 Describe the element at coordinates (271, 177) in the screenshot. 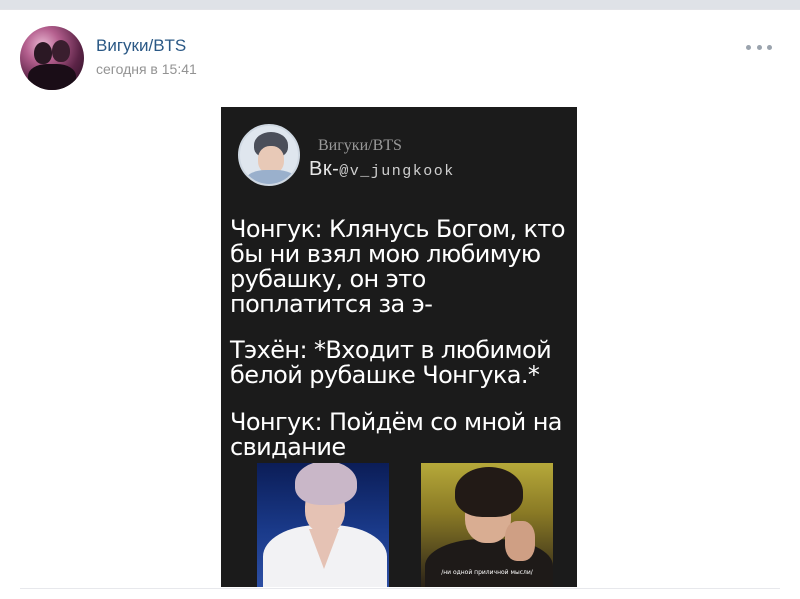

I see `source-avatar-shirt` at that location.